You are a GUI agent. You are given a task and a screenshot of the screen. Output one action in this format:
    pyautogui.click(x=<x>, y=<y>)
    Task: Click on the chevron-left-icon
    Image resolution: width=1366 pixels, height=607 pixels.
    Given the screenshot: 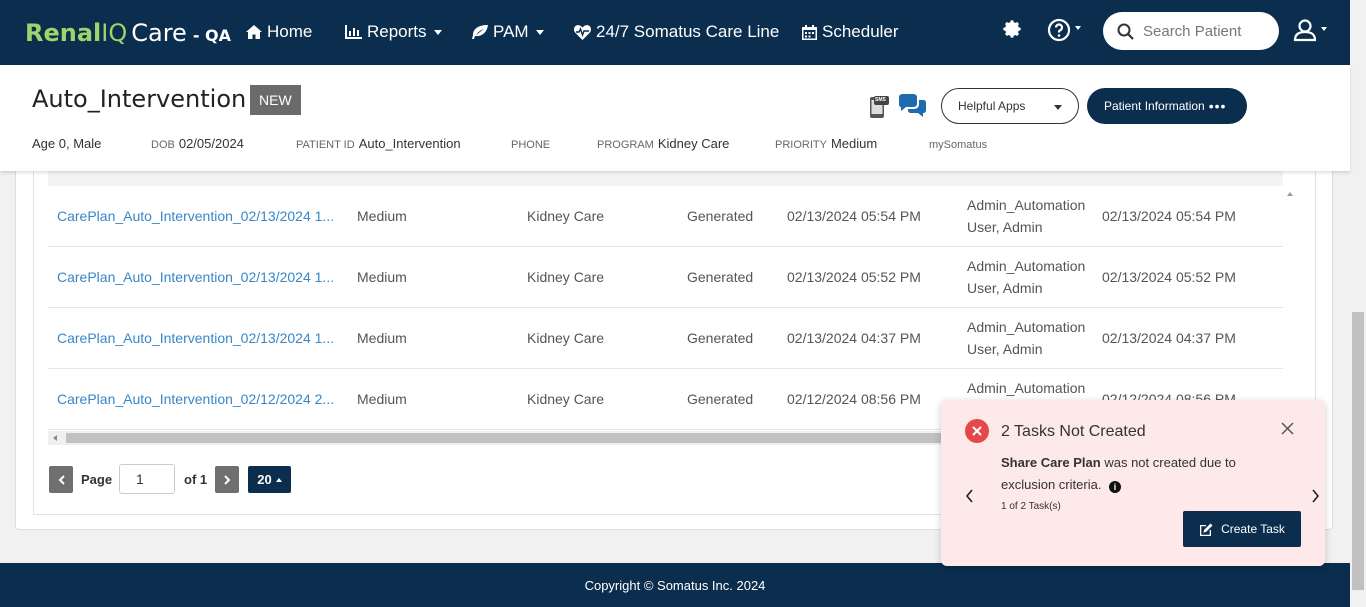 What is the action you would take?
    pyautogui.click(x=969, y=496)
    